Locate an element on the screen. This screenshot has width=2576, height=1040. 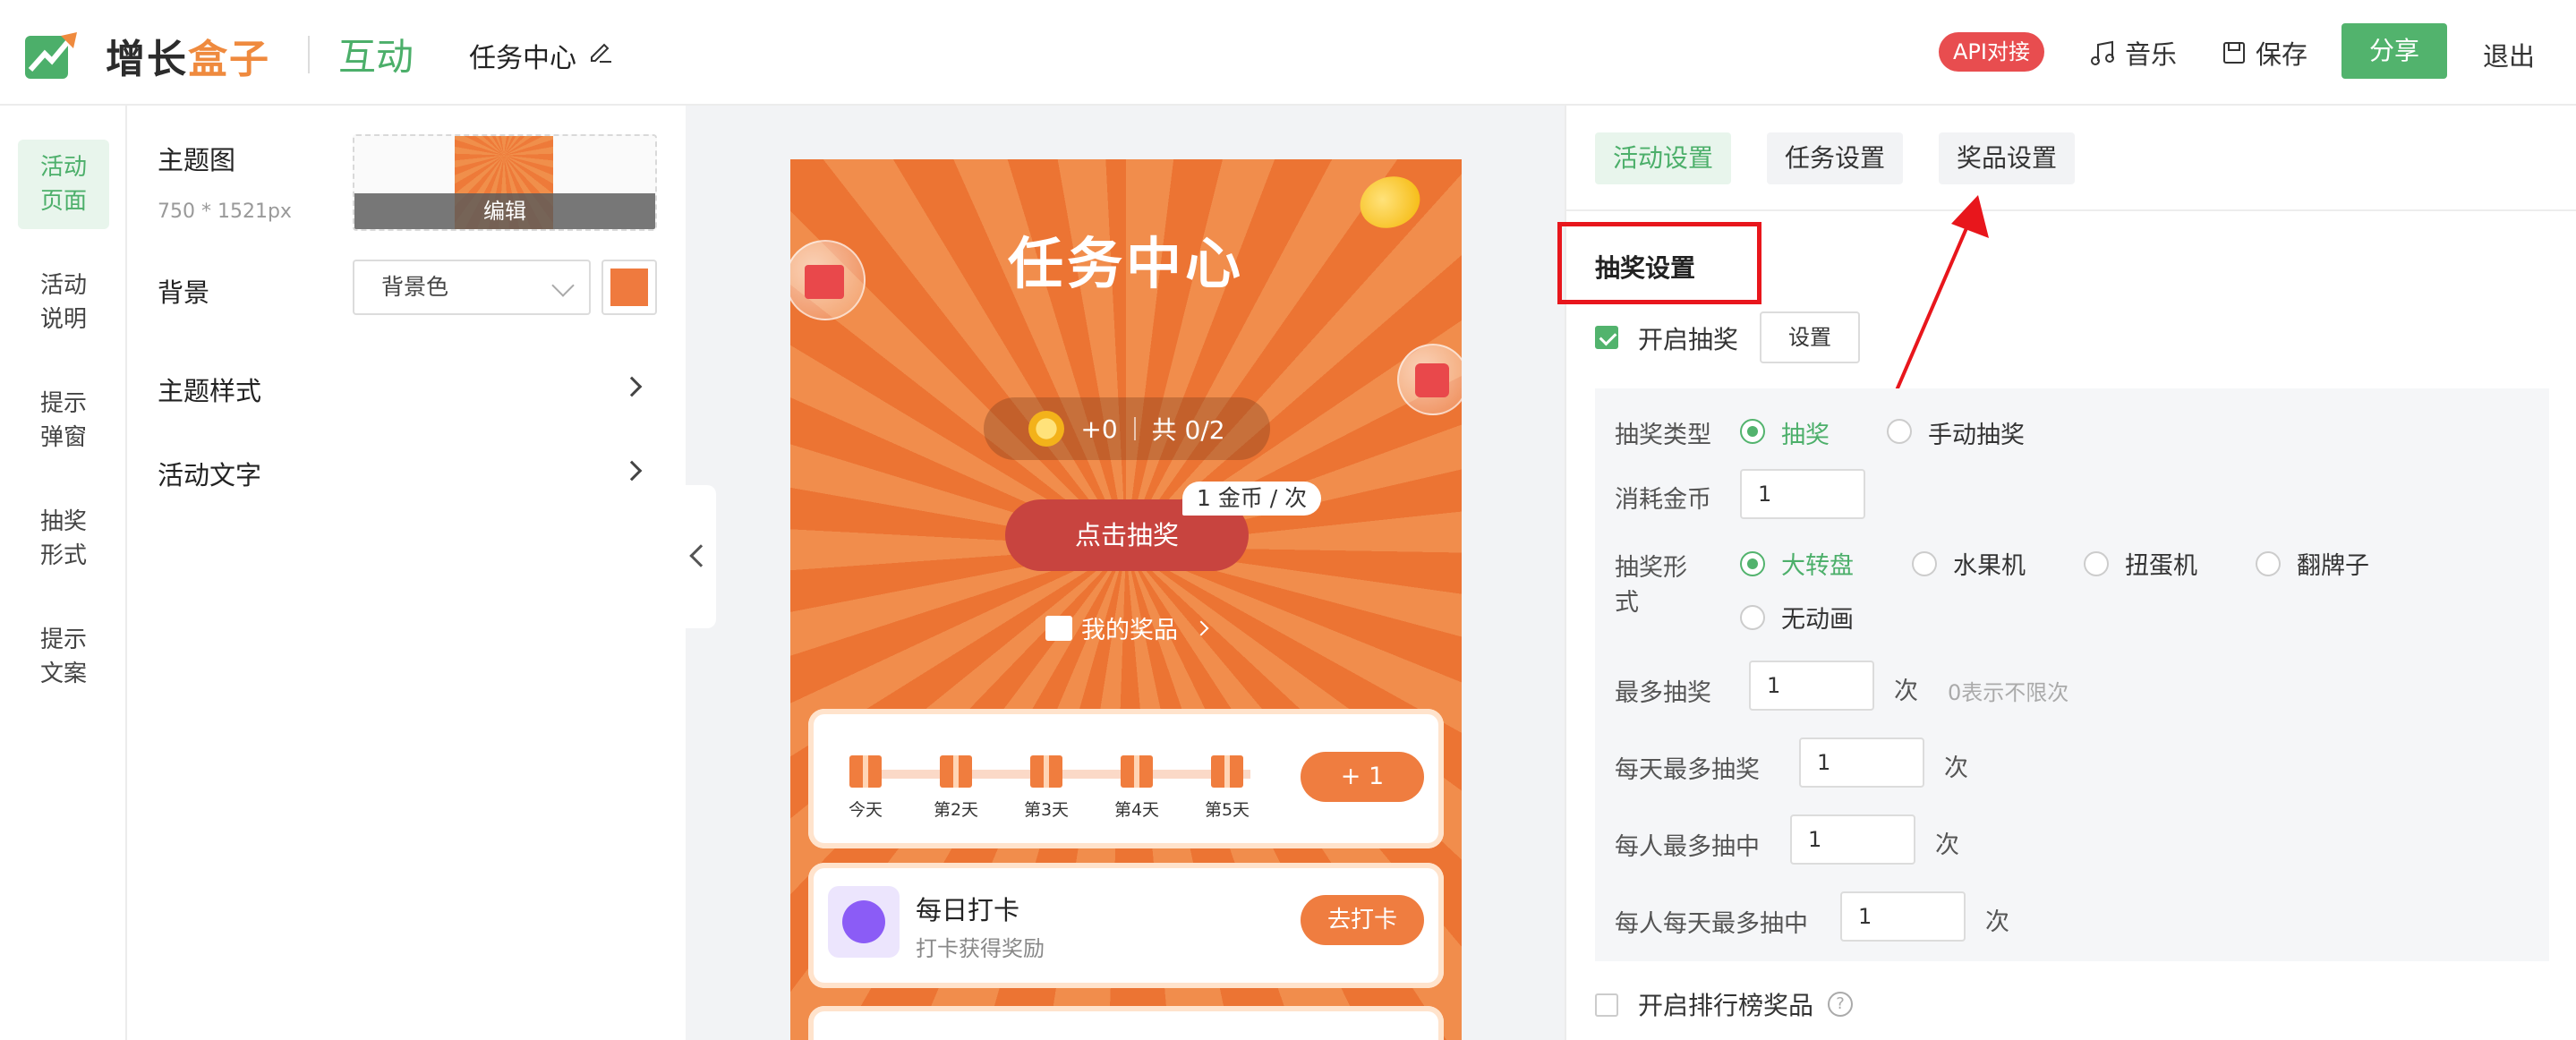
api-badge: API对接 is located at coordinates (1991, 52).